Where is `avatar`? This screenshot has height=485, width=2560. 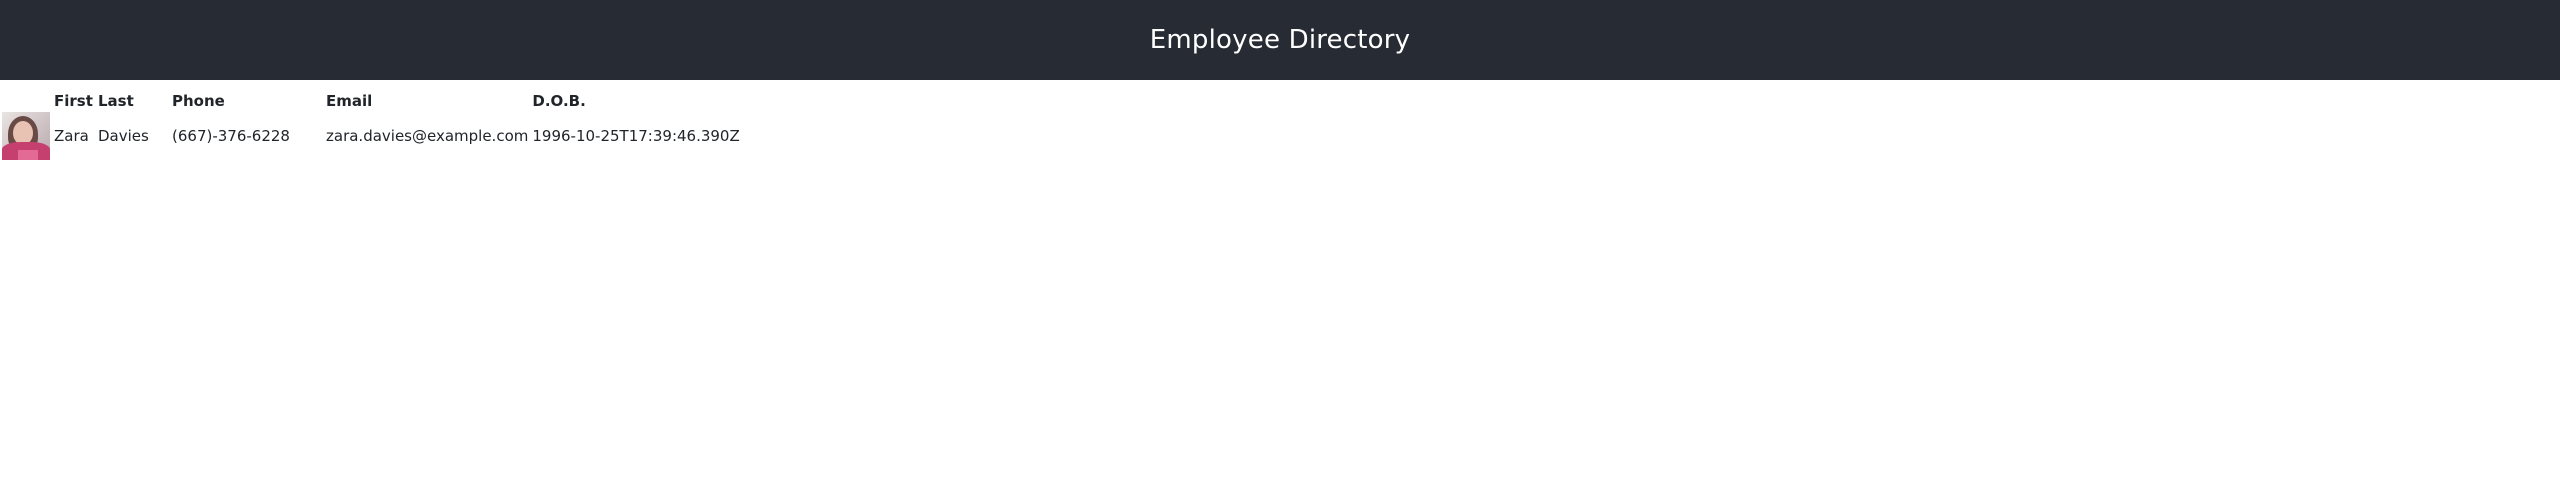
avatar is located at coordinates (26, 136).